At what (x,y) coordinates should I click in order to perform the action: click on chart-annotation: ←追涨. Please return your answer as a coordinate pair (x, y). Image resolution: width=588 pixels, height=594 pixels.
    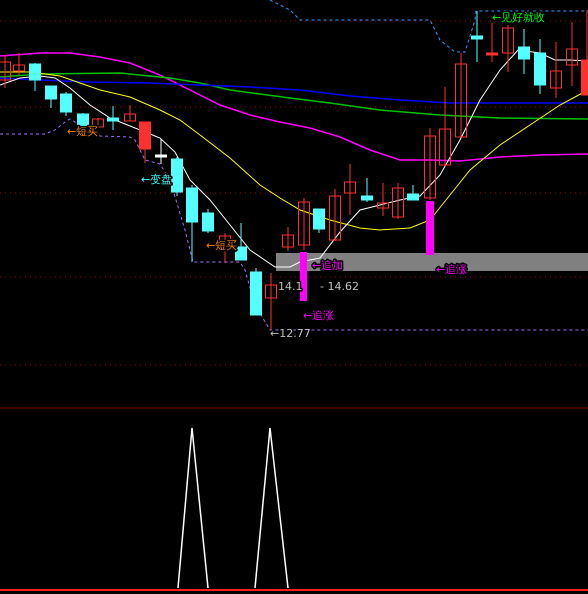
    Looking at the image, I should click on (318, 315).